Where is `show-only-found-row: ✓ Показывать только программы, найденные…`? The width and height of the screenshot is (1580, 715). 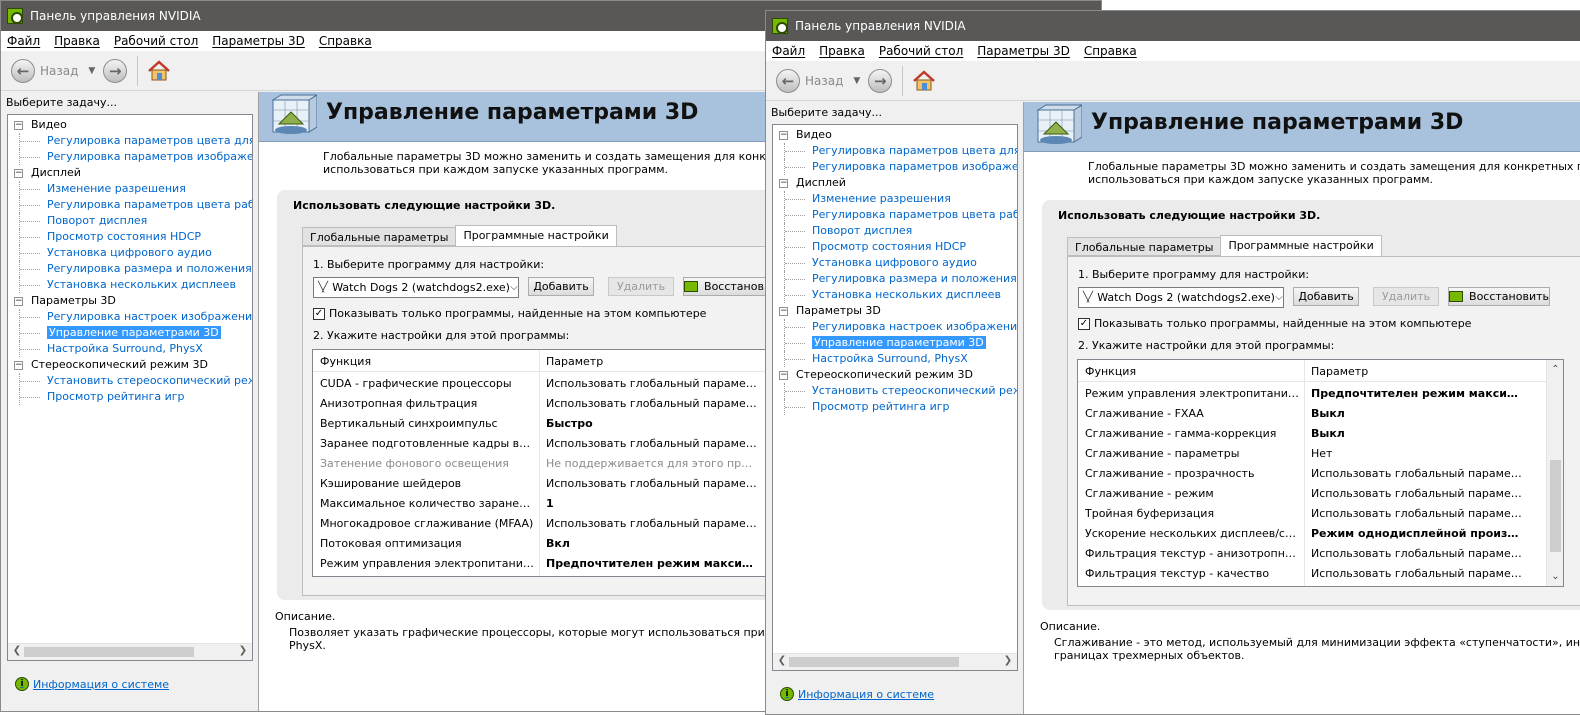
show-only-found-row: ✓ Показывать только программы, найденные… is located at coordinates (1274, 323).